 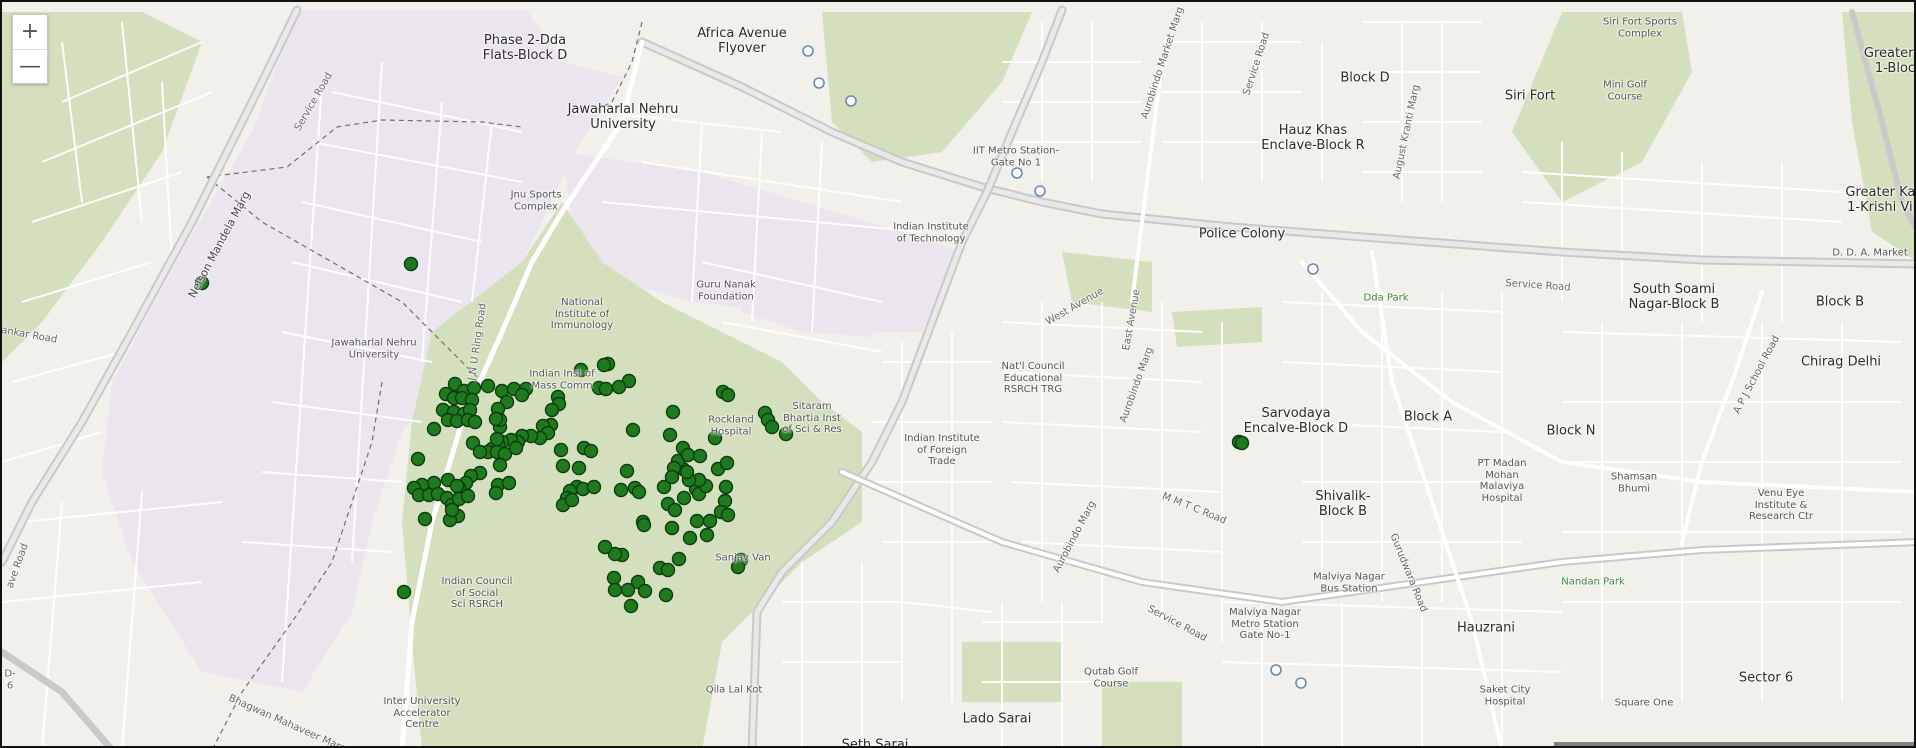 What do you see at coordinates (1734, 744) in the screenshot?
I see `attribution-bar` at bounding box center [1734, 744].